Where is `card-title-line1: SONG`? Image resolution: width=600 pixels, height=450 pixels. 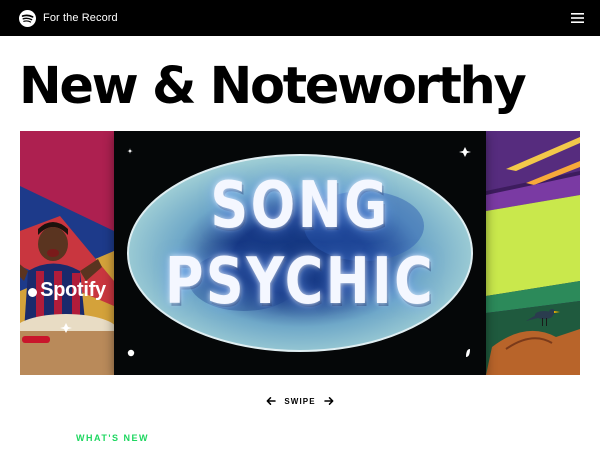
card-title-line1: SONG is located at coordinates (300, 206).